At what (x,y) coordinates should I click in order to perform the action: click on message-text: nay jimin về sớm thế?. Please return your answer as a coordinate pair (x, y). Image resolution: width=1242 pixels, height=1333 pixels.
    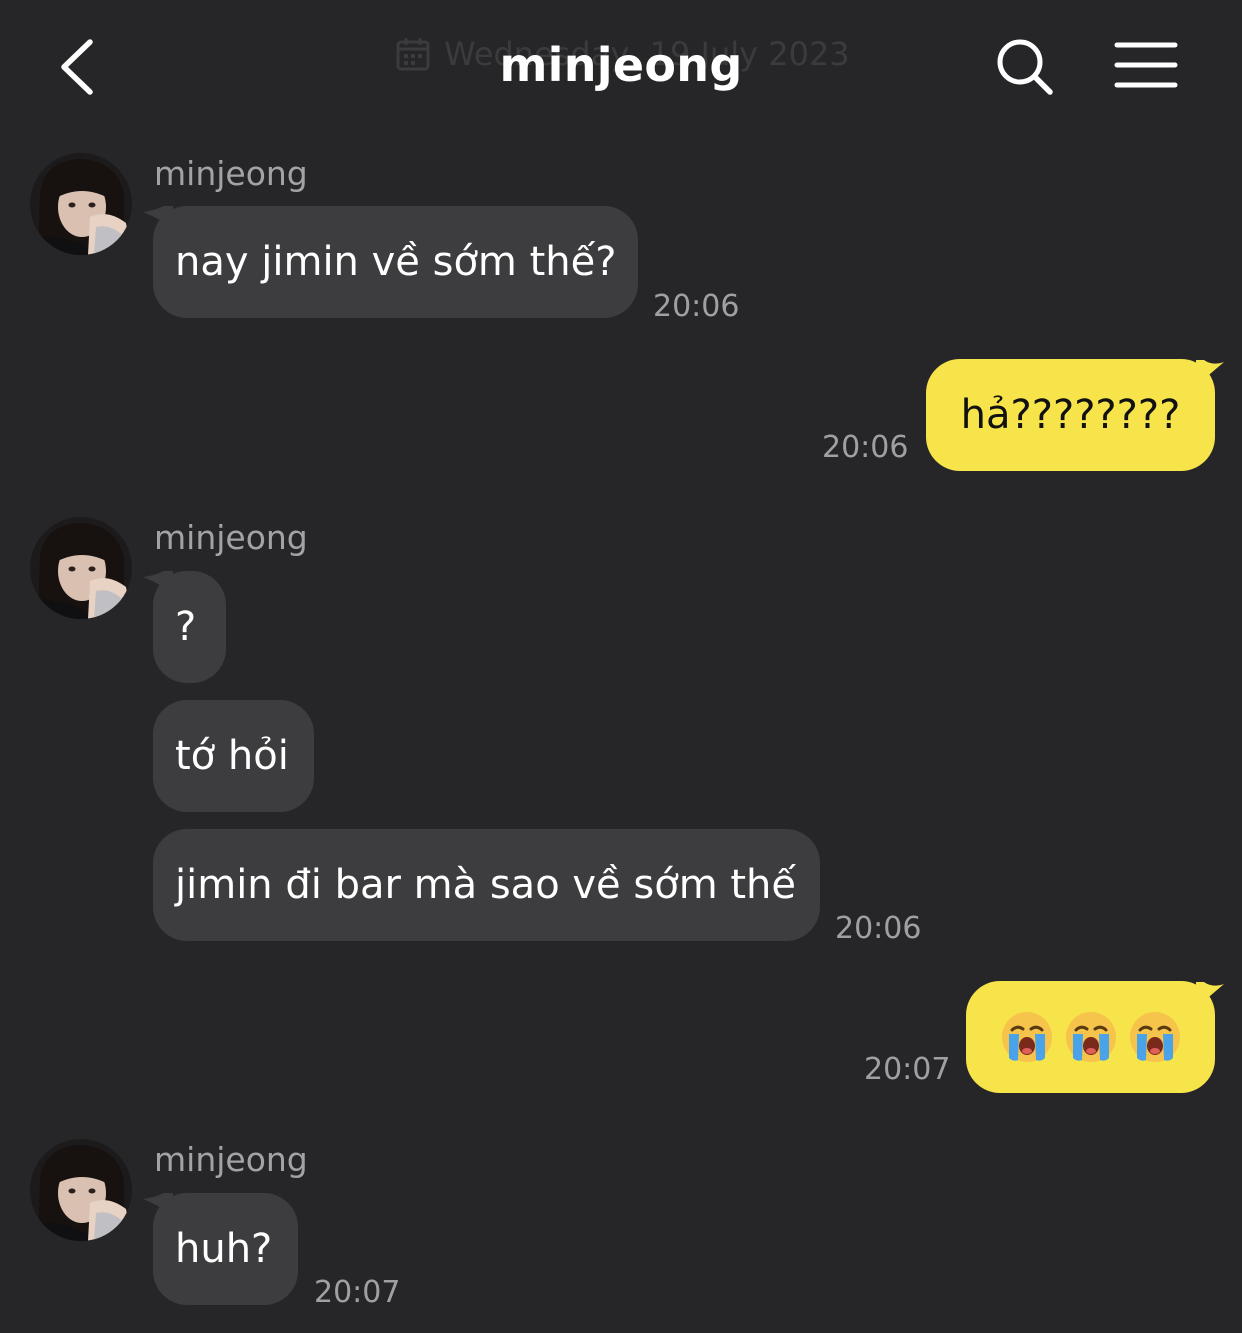
    Looking at the image, I should click on (396, 262).